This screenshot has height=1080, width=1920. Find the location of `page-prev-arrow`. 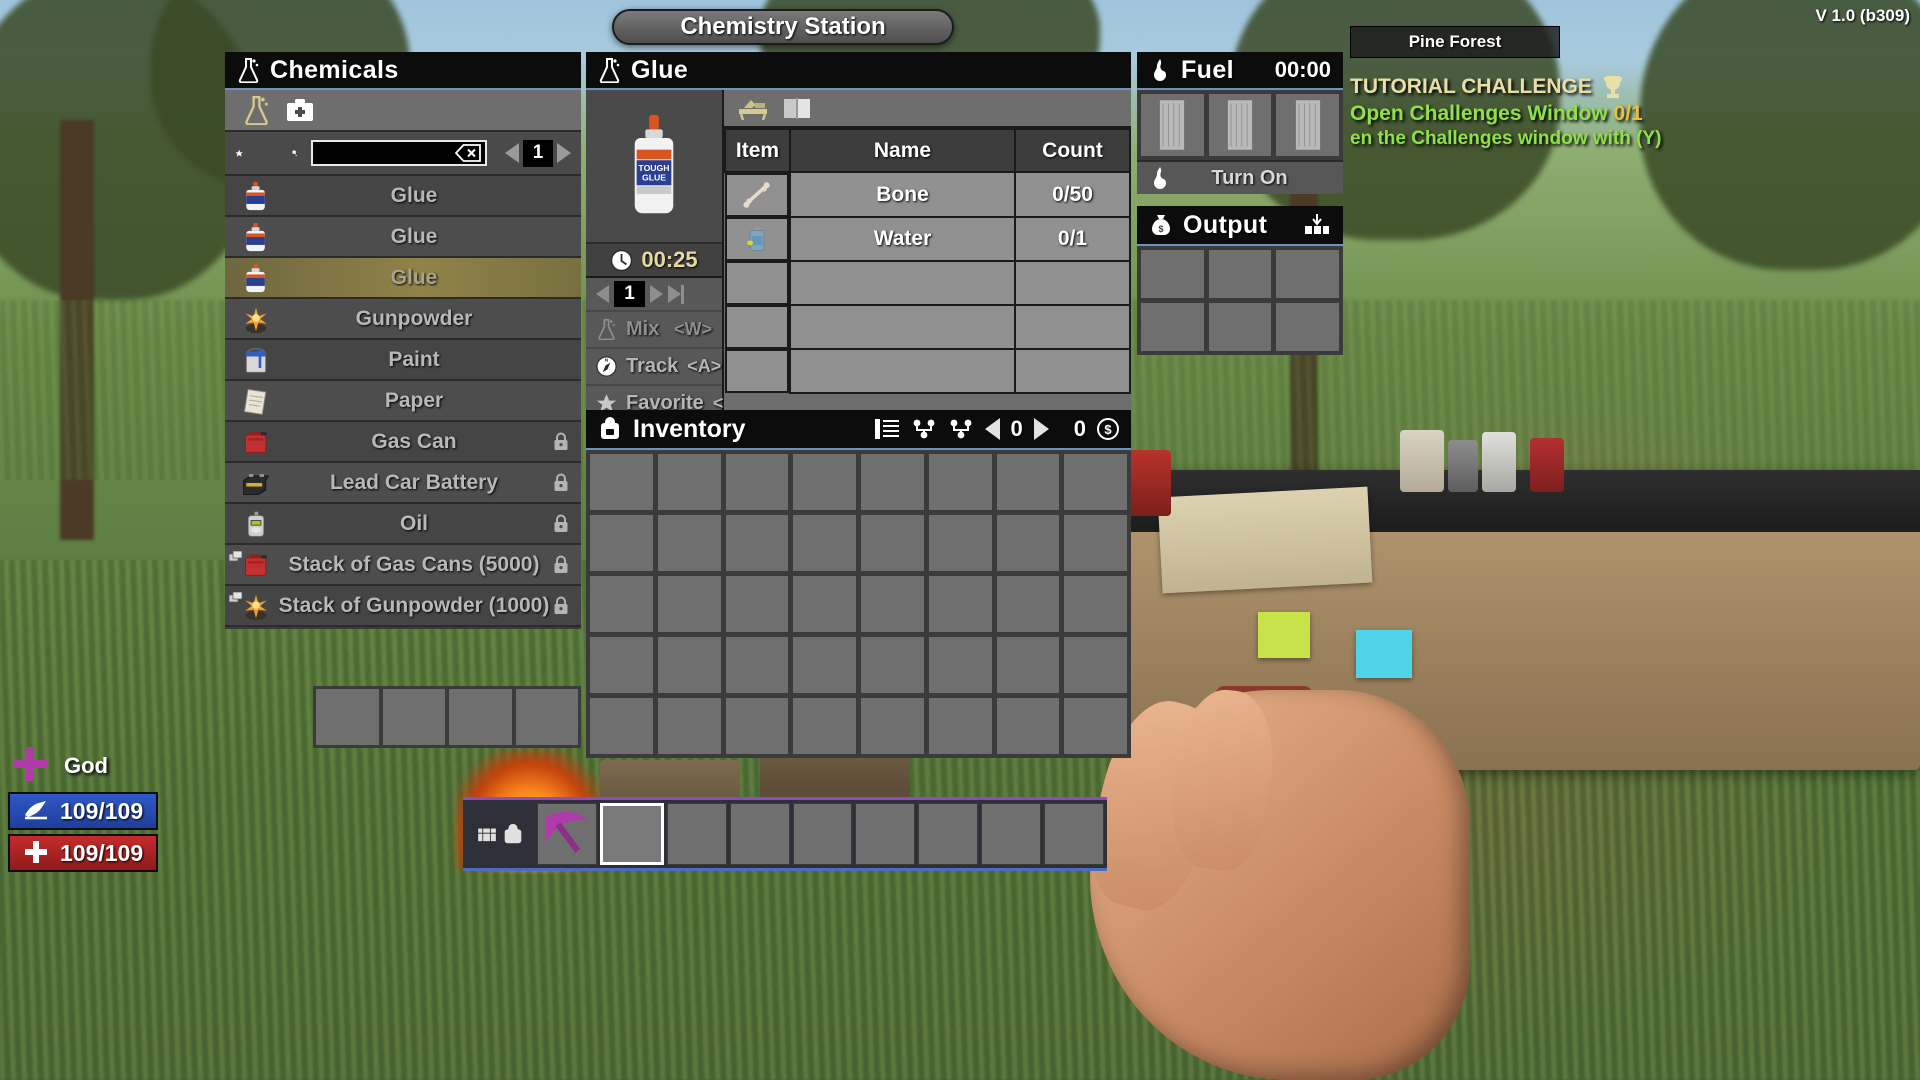

page-prev-arrow is located at coordinates (512, 153).